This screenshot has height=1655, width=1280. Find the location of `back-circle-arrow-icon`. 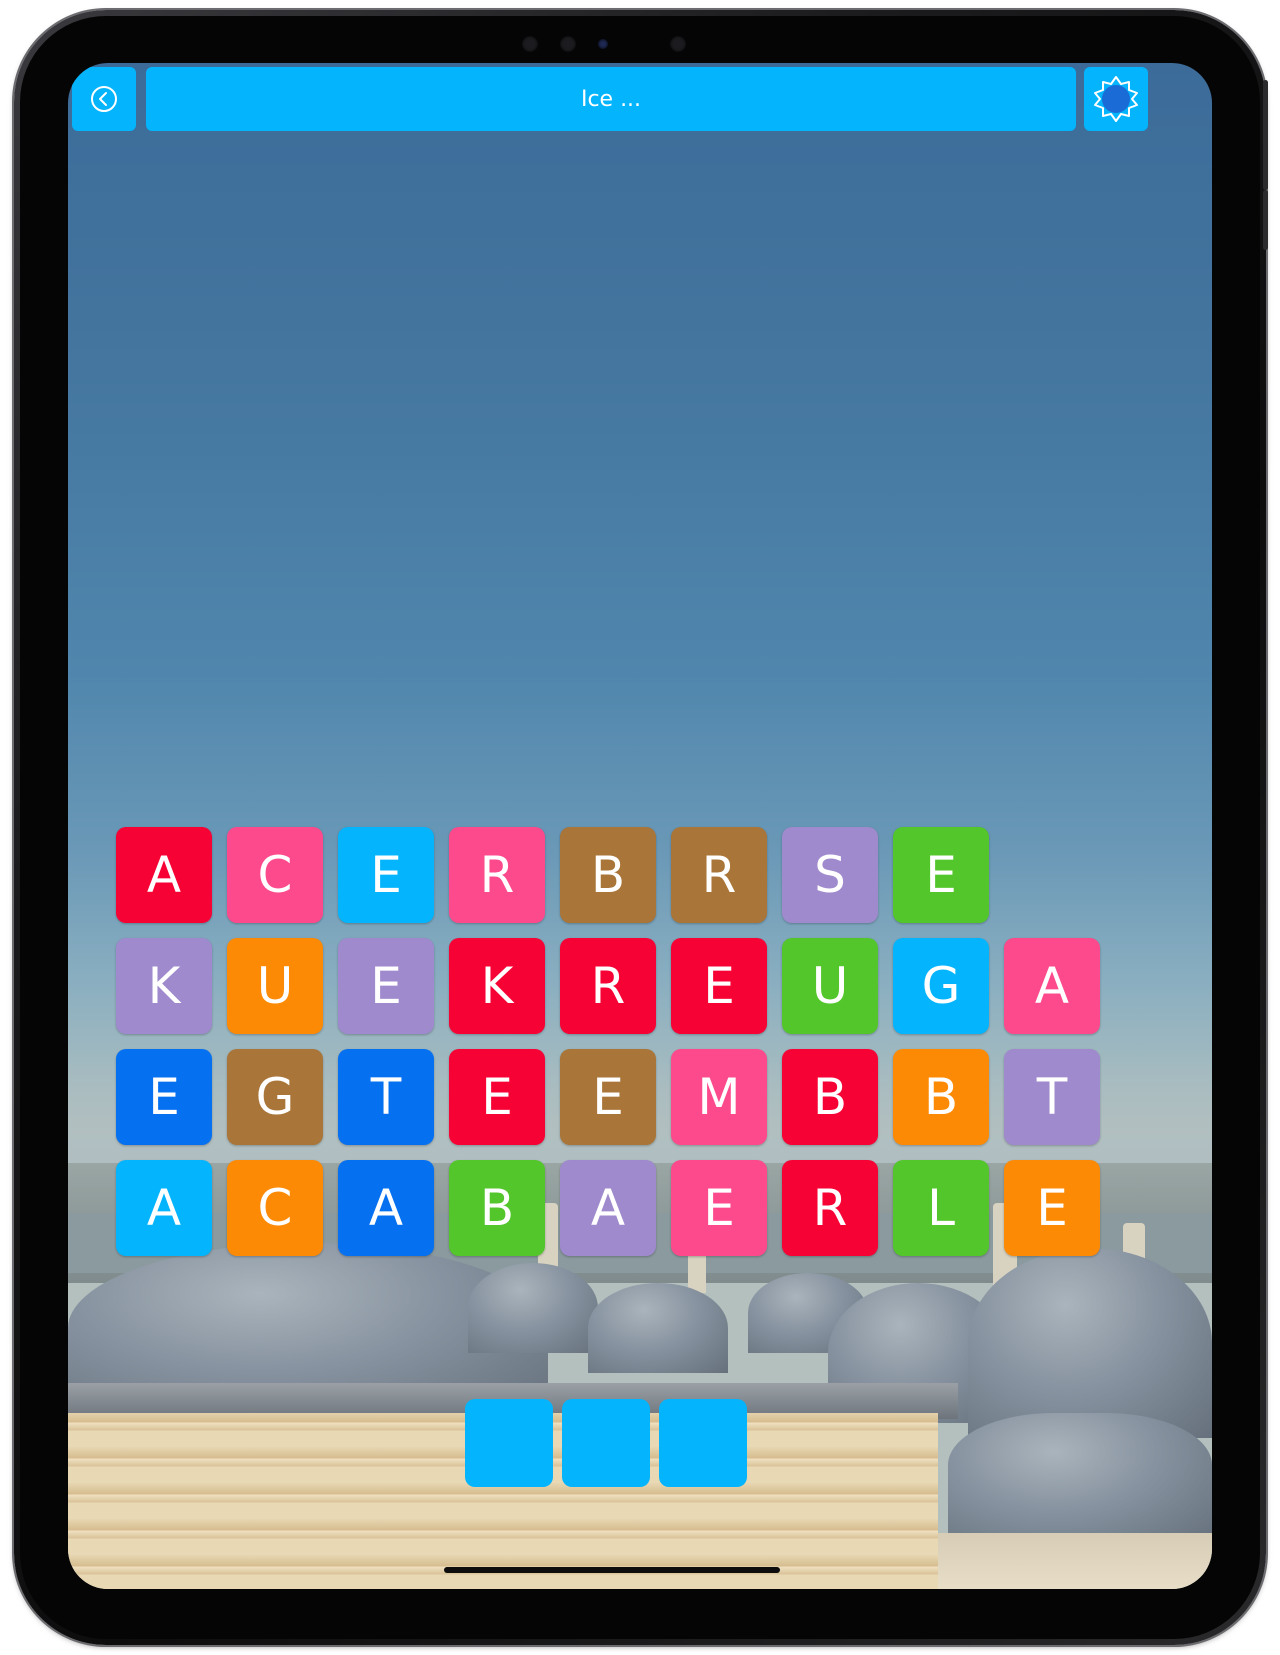

back-circle-arrow-icon is located at coordinates (104, 99).